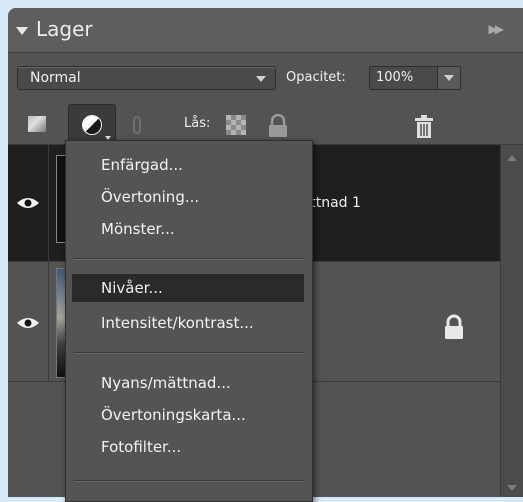  Describe the element at coordinates (512, 158) in the screenshot. I see `scroll-up-icon` at that location.